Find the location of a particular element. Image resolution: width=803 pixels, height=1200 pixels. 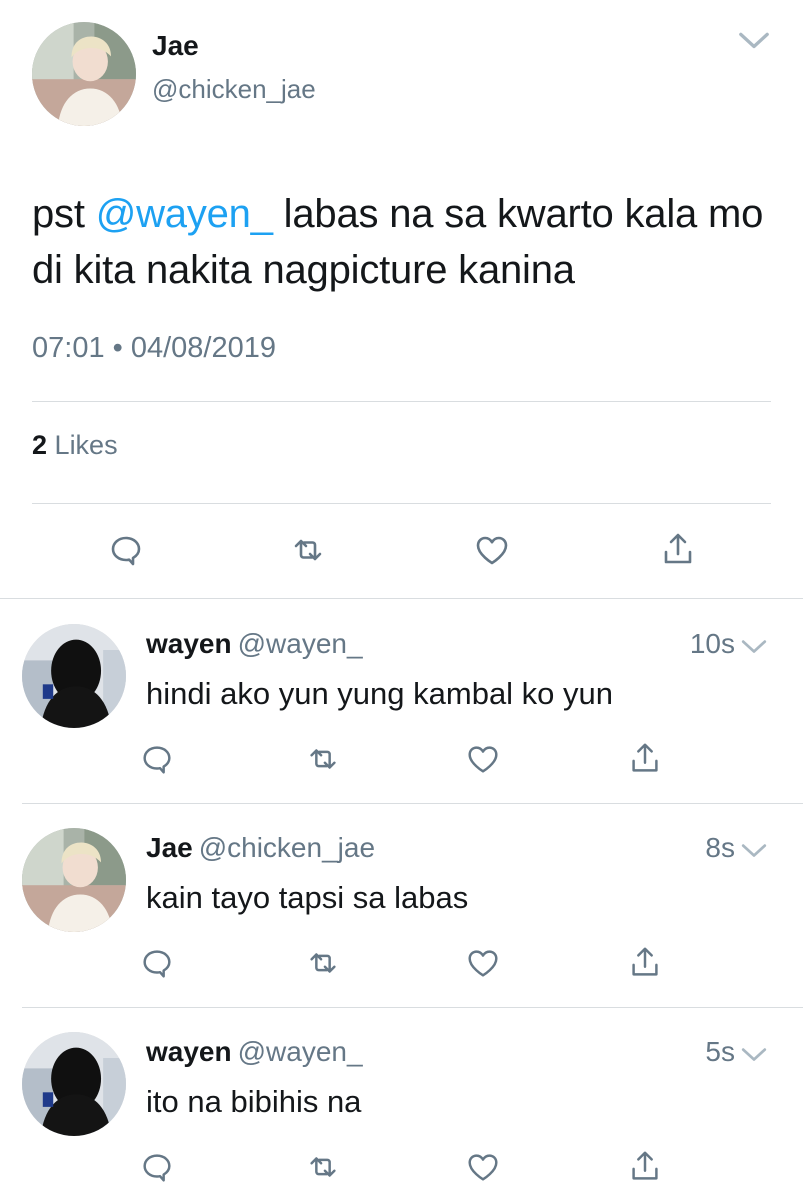

author-name: Jae is located at coordinates (175, 46).